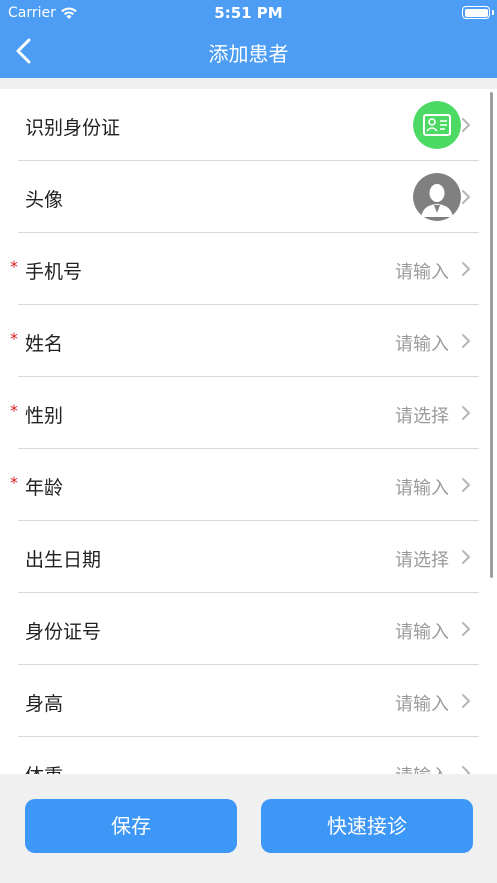  I want to click on section-gap, so click(248, 83).